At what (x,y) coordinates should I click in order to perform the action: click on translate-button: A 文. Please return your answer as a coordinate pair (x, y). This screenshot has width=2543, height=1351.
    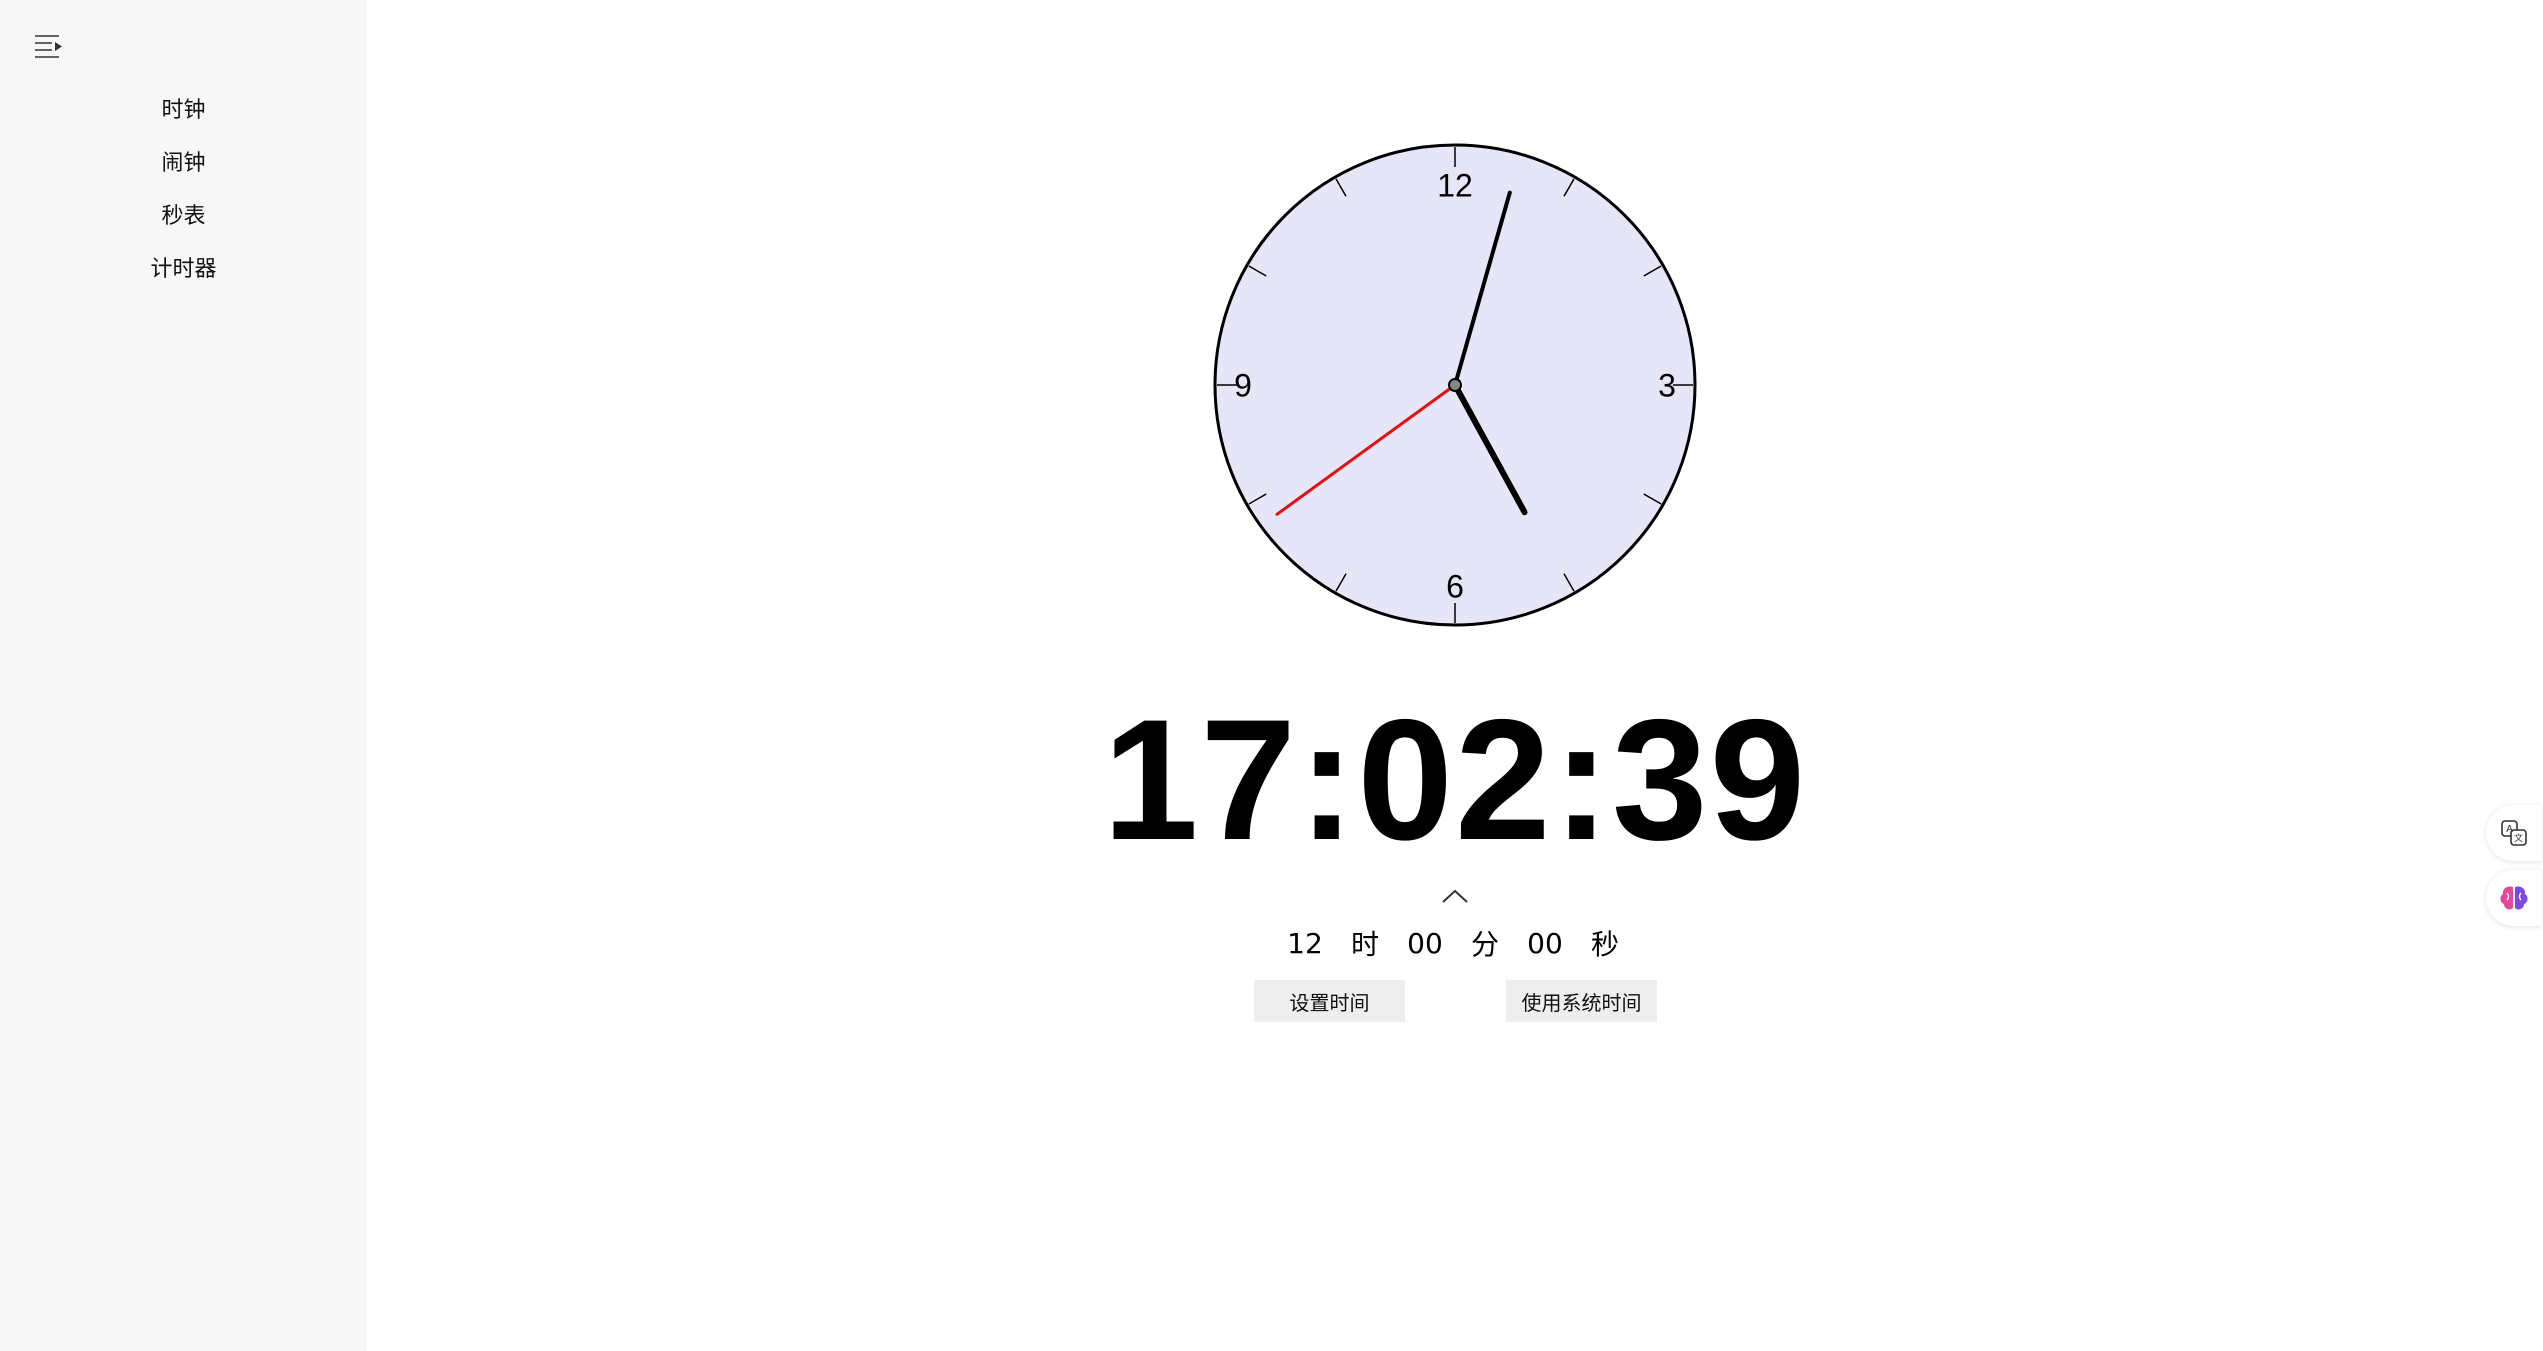
    Looking at the image, I should click on (2514, 833).